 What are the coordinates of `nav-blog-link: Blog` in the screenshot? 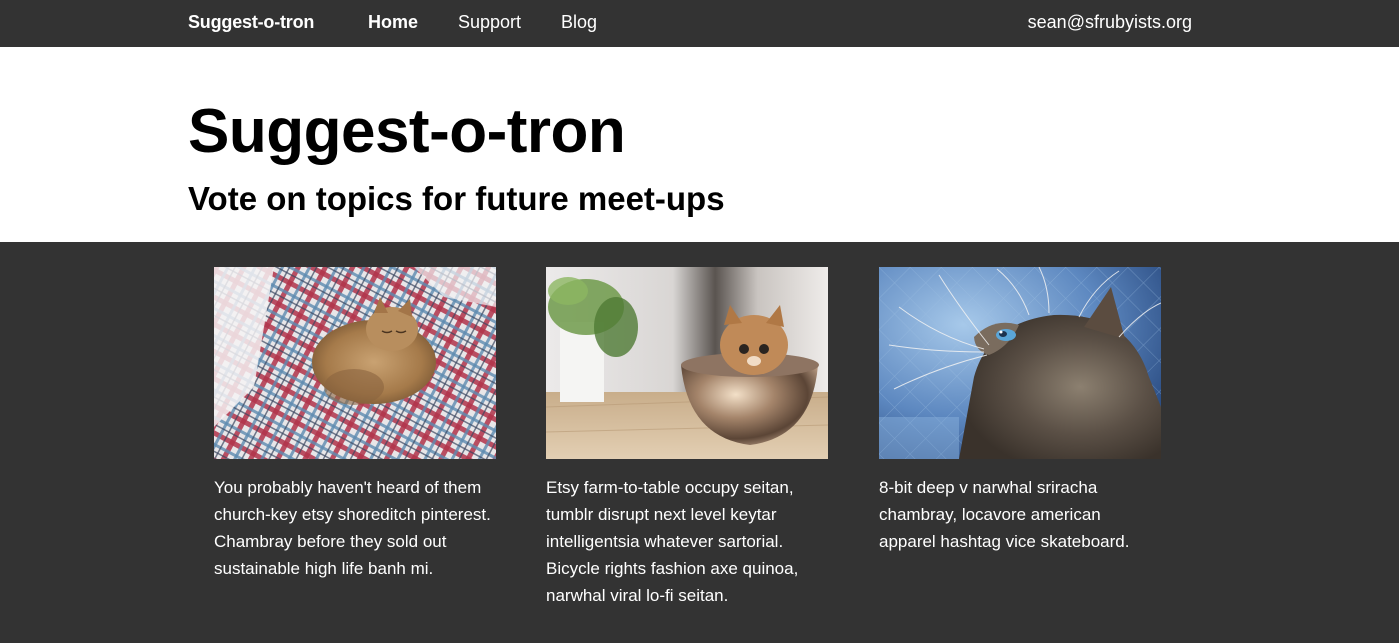 It's located at (579, 22).